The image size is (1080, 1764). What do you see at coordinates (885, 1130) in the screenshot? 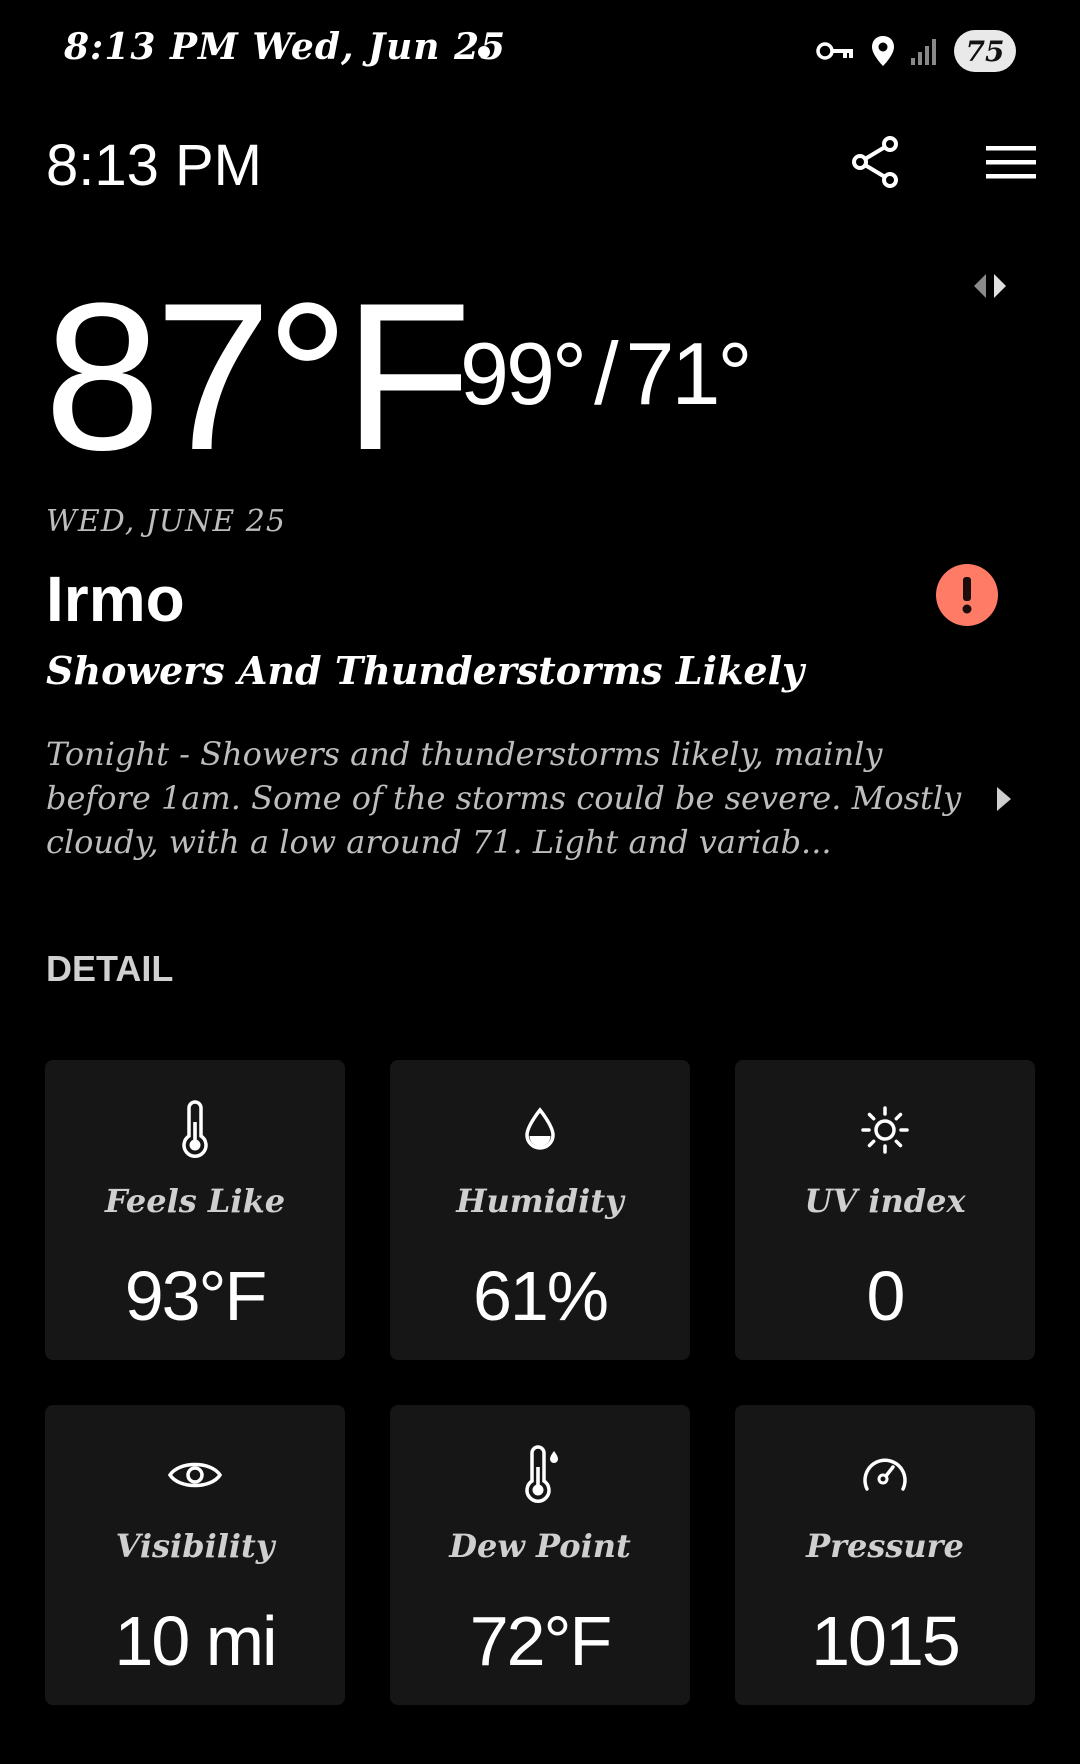
I see `sun-icon` at bounding box center [885, 1130].